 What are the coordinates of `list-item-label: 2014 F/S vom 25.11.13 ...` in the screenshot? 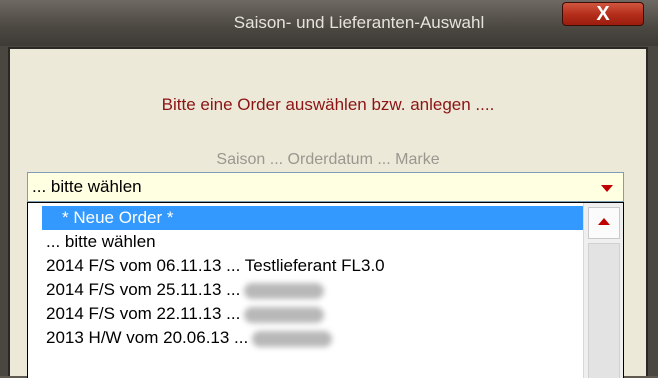 It's located at (143, 289).